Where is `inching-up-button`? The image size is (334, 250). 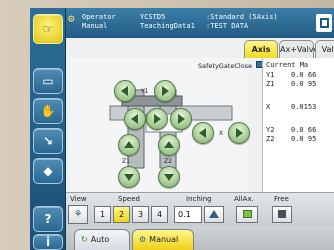
inching-up-button is located at coordinates (214, 214).